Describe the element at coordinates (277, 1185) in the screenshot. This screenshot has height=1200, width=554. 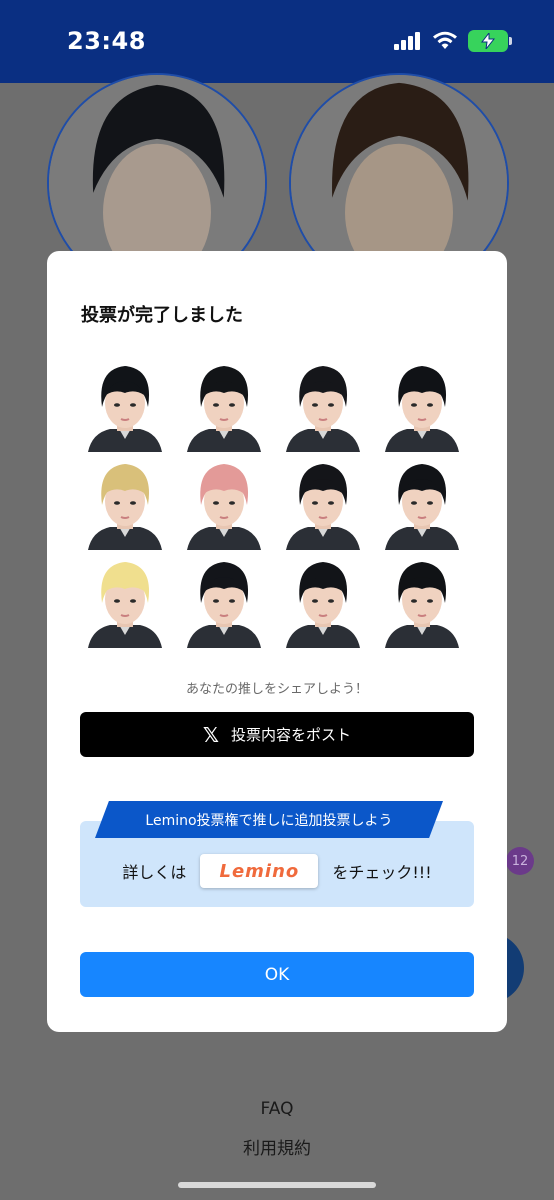
I see `home-indicator` at that location.